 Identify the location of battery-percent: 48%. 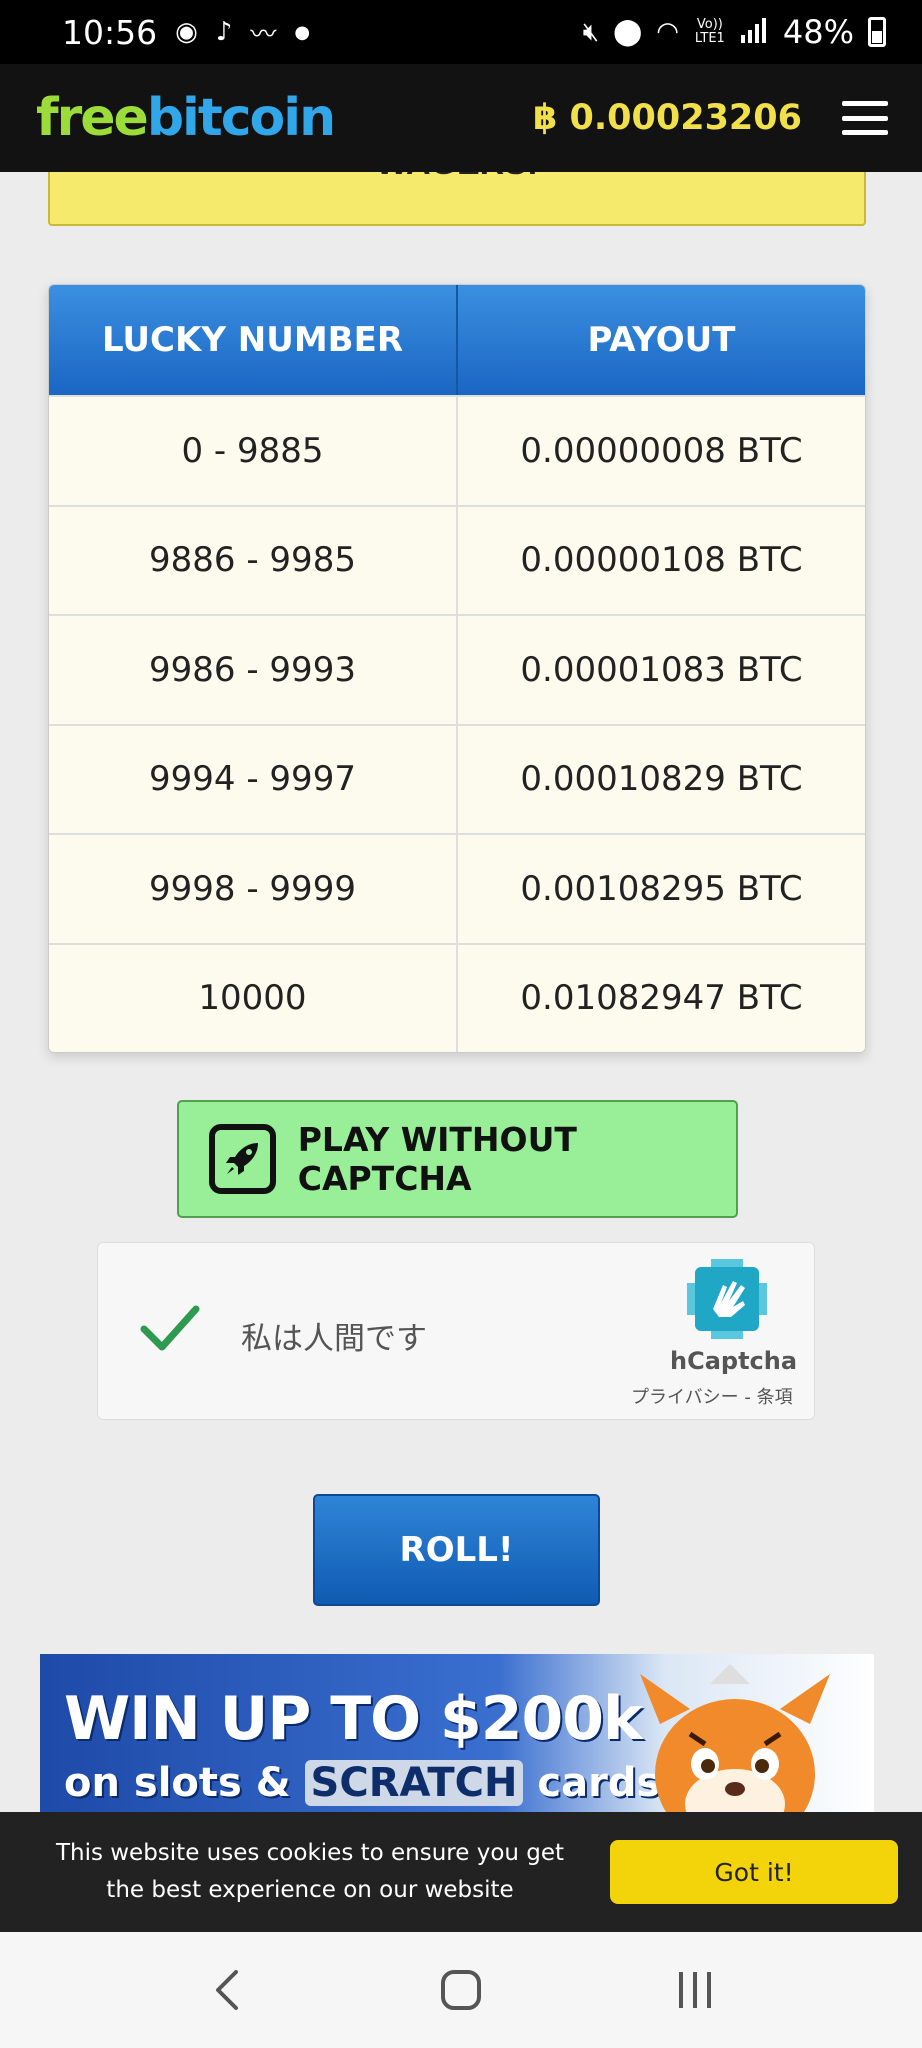
(818, 32).